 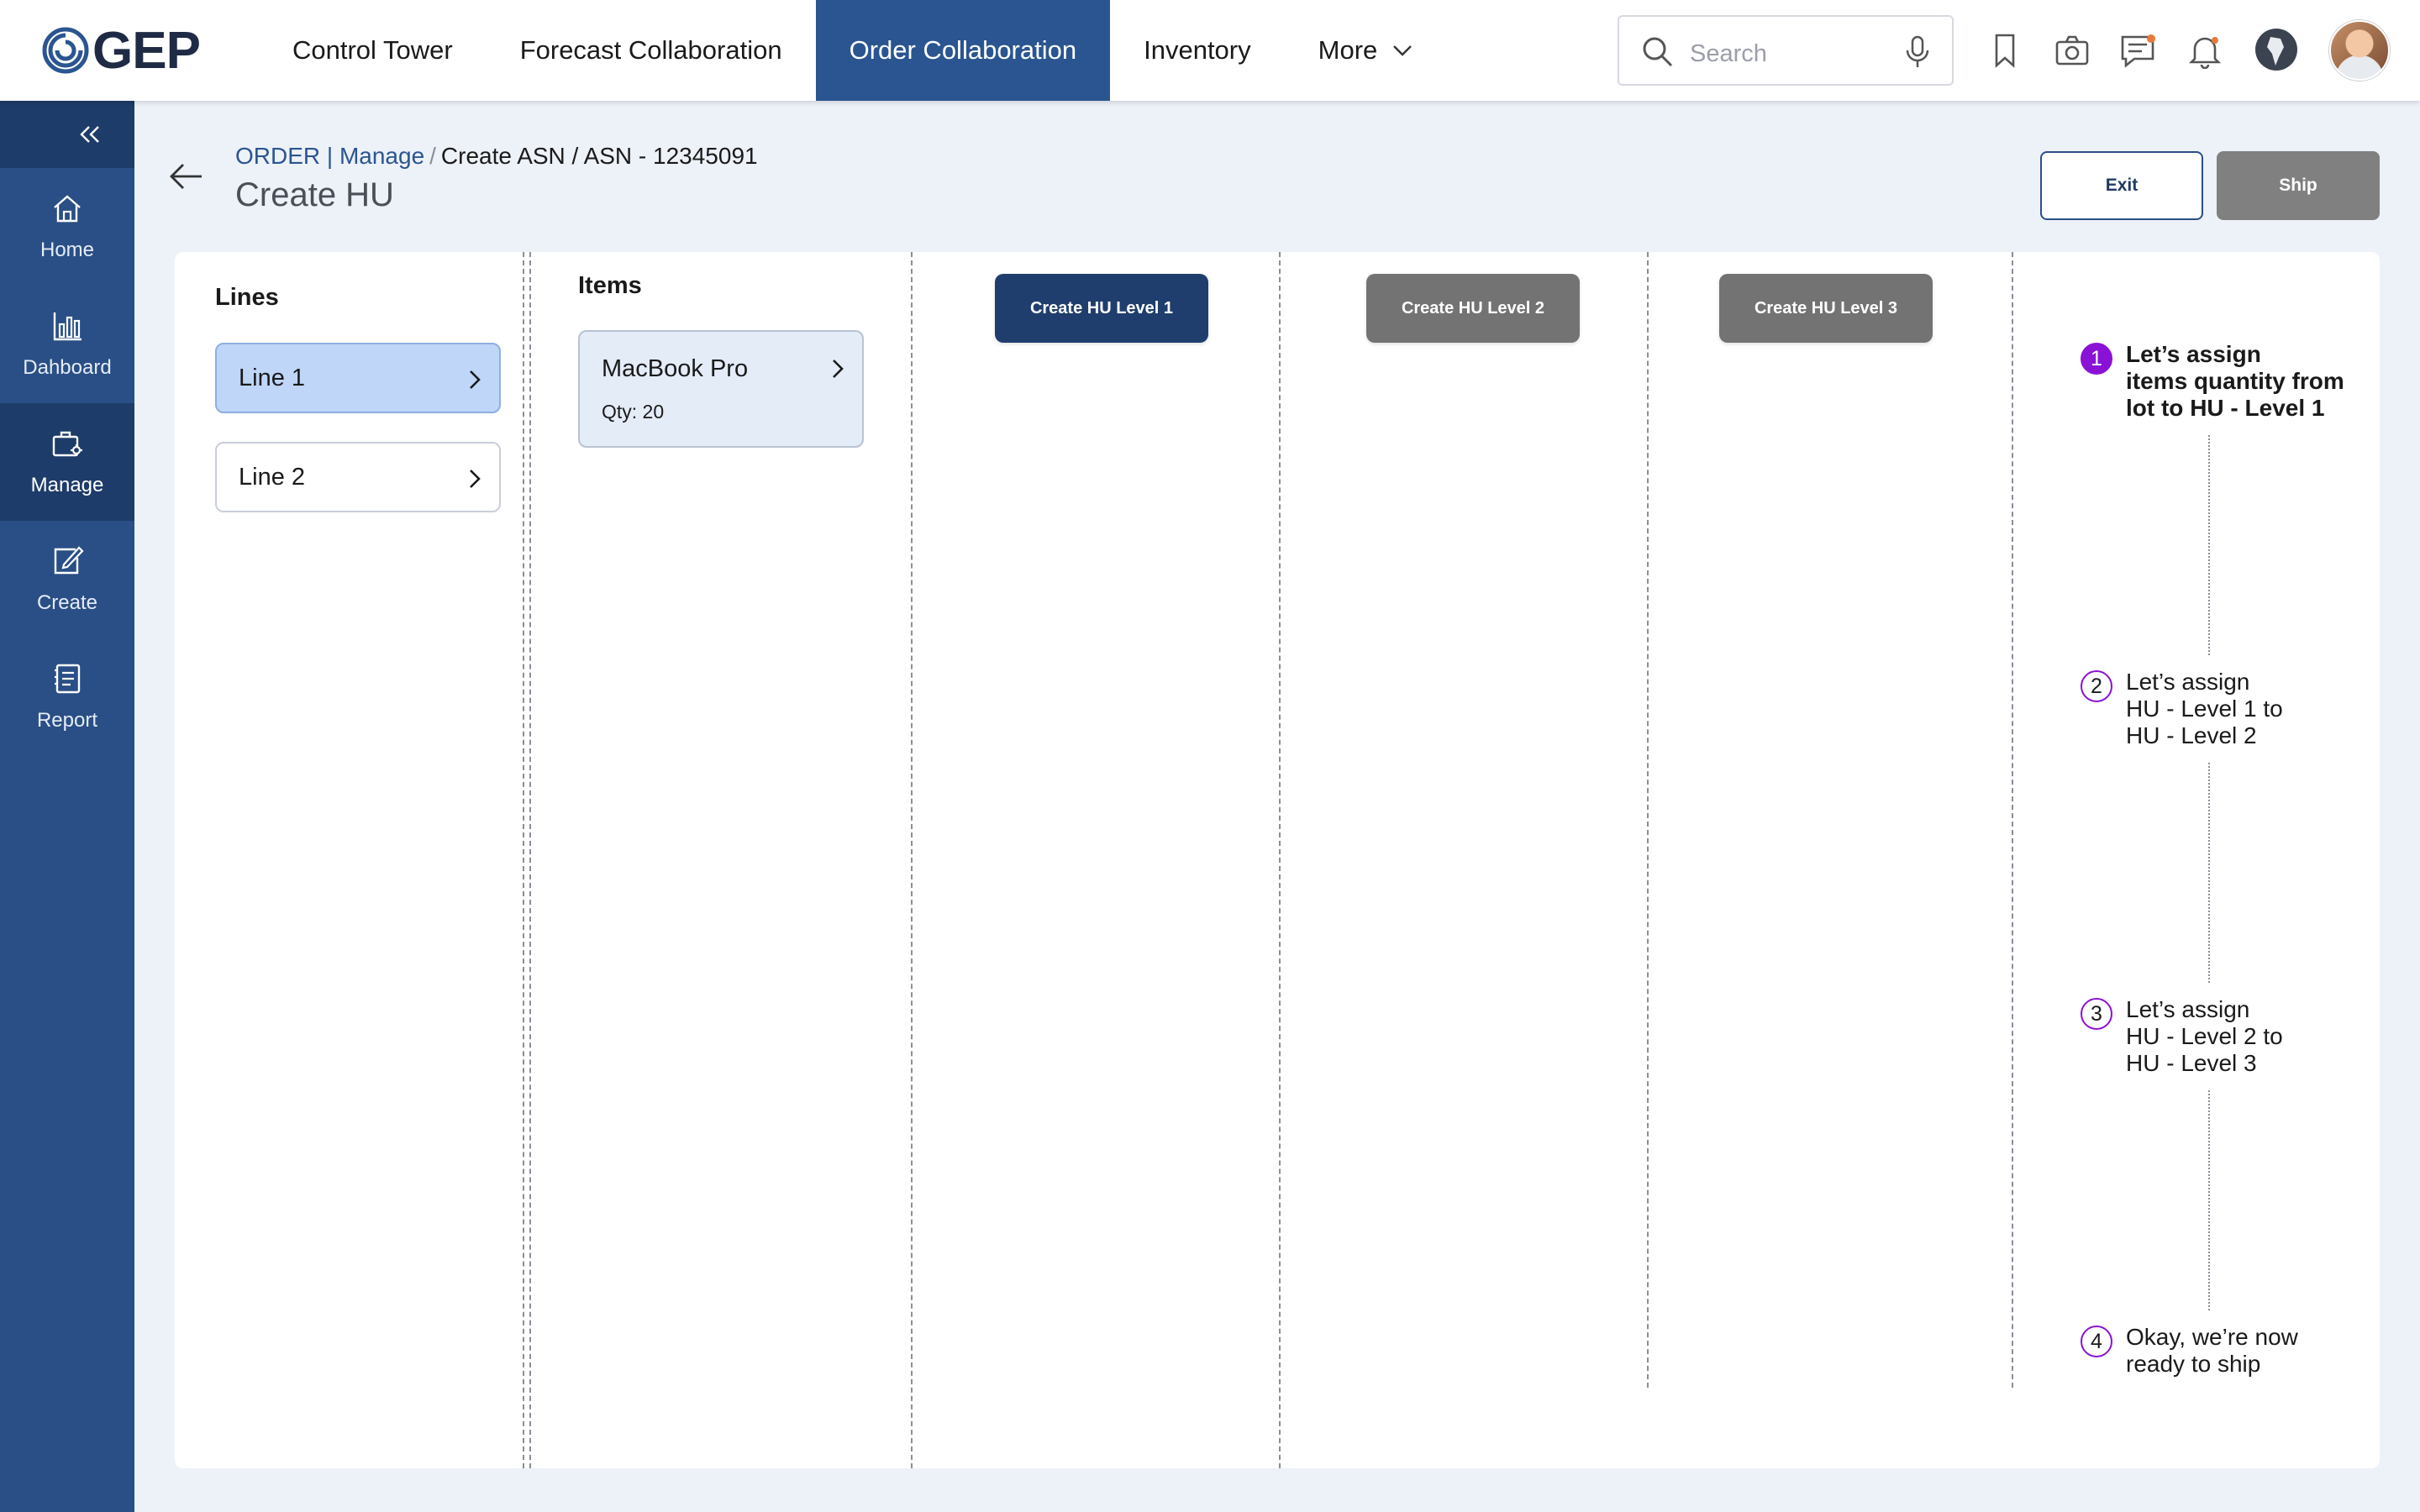 What do you see at coordinates (675, 368) in the screenshot?
I see `item-name: MacBook Pro` at bounding box center [675, 368].